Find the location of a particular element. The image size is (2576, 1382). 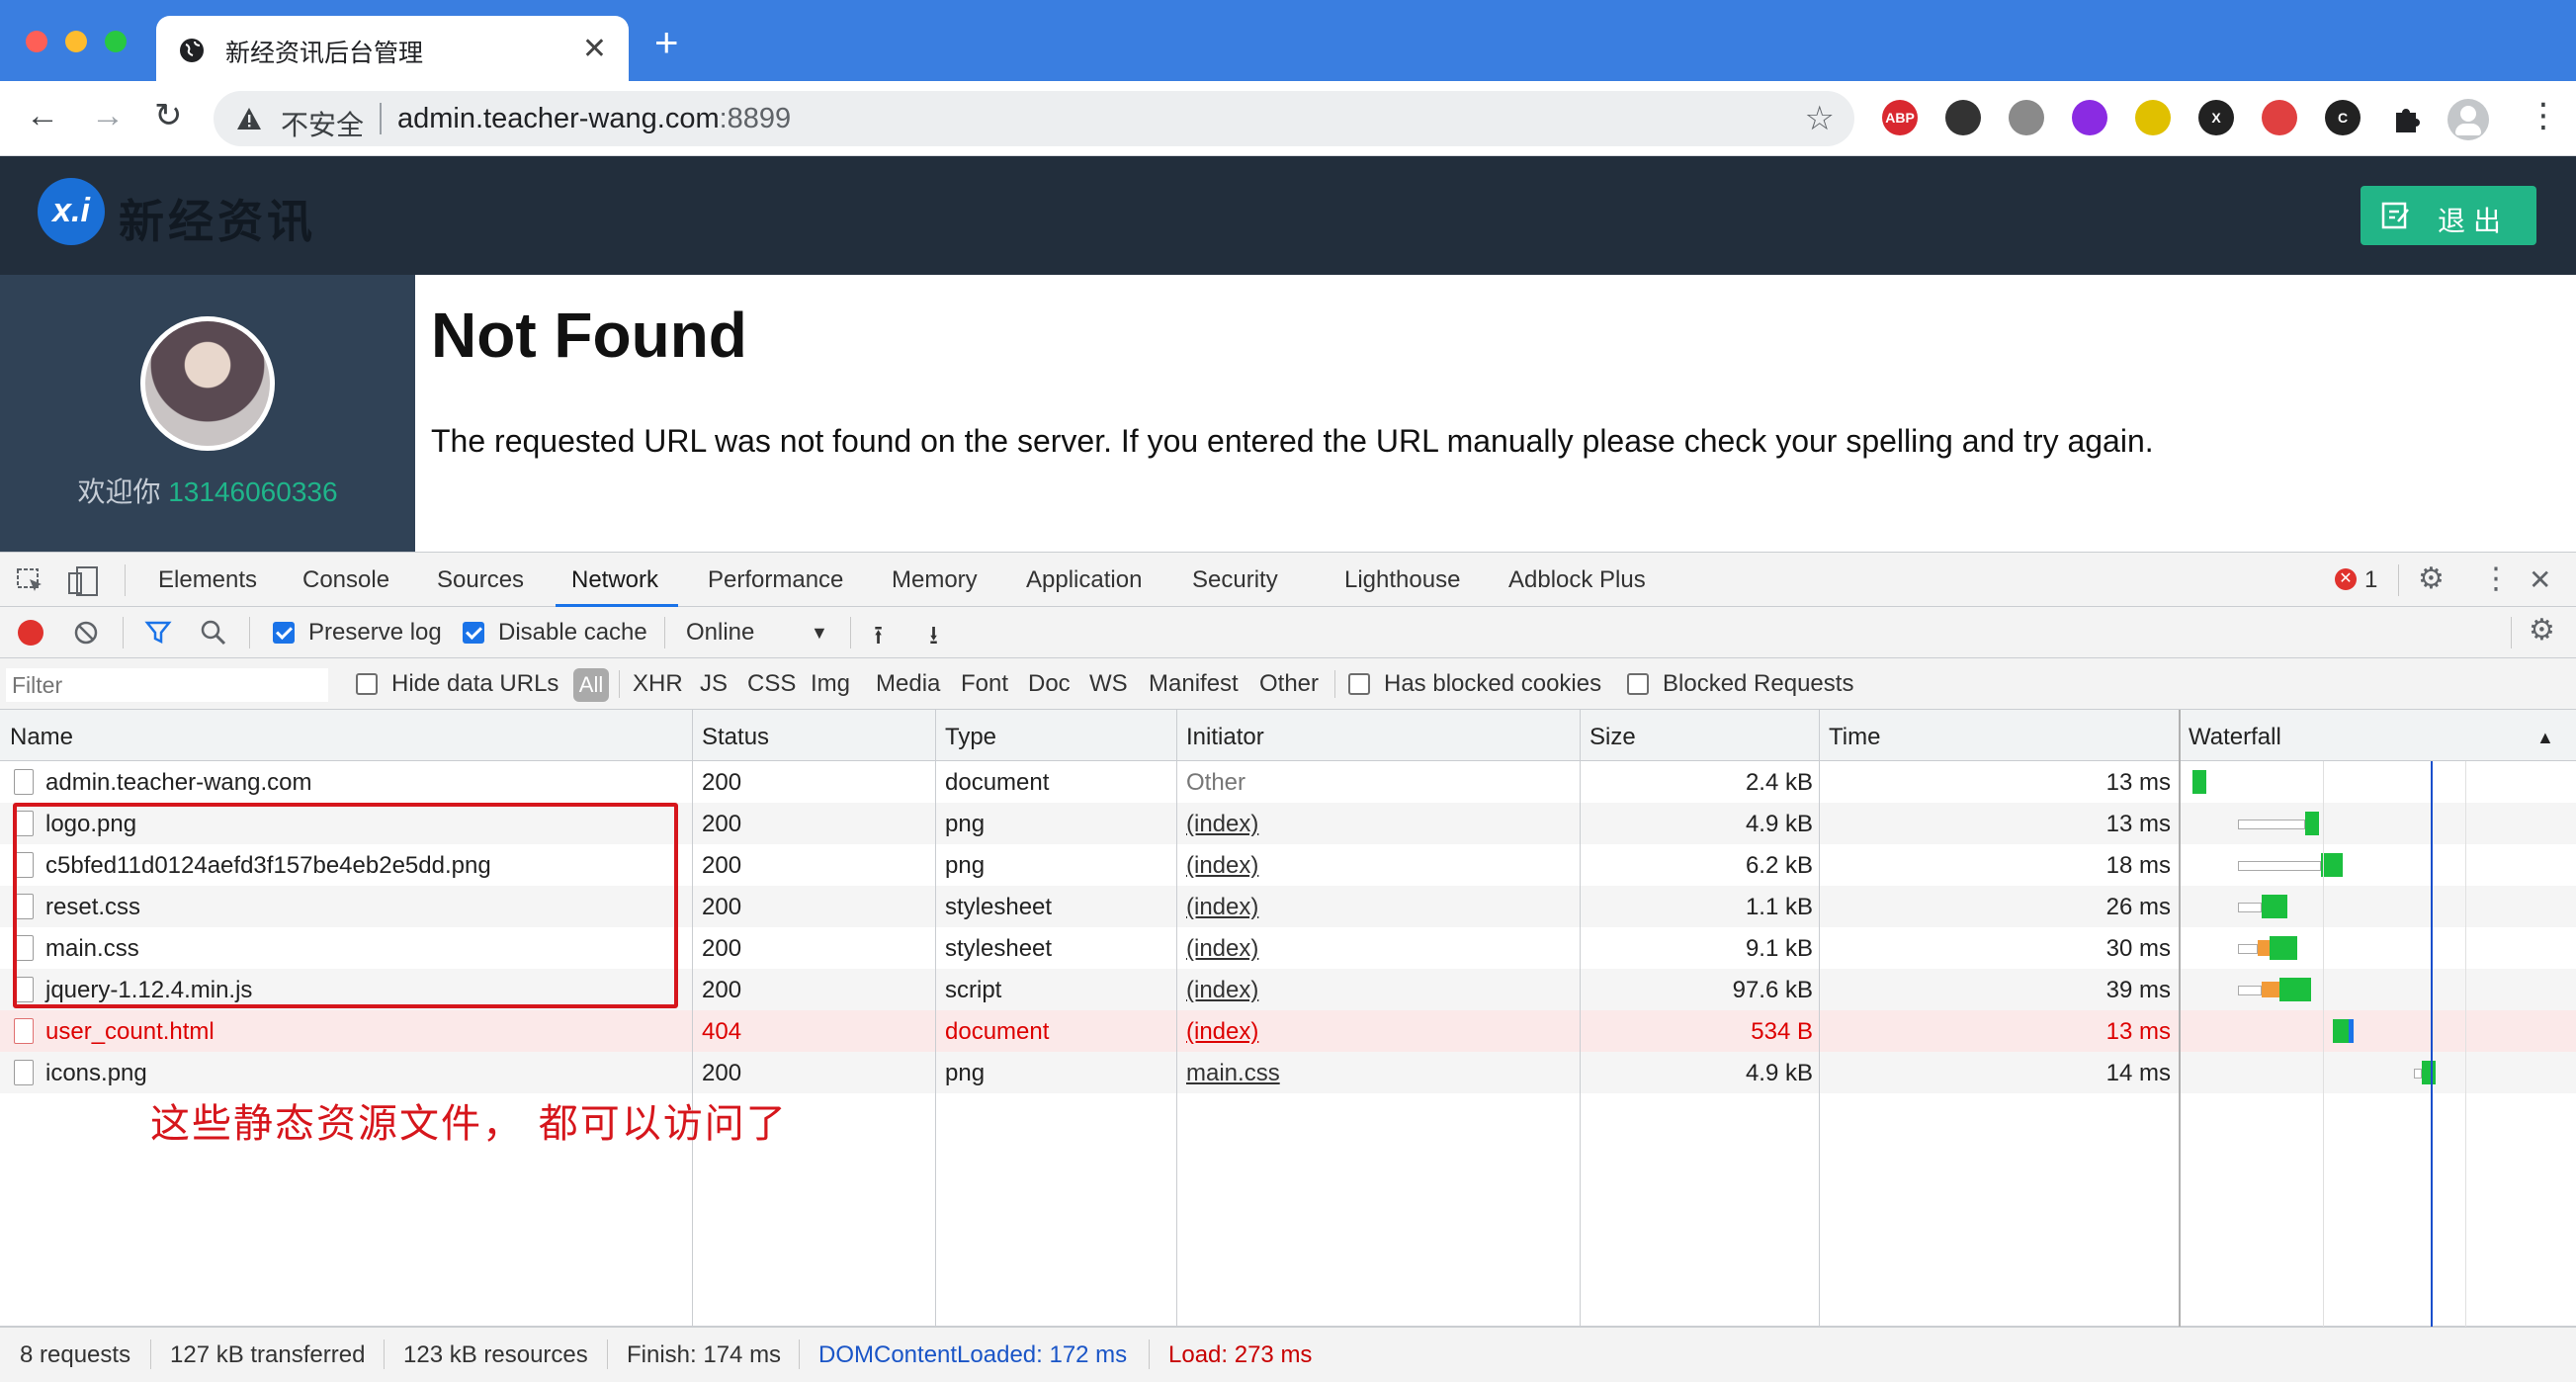

filter-type-manifest: Manifest is located at coordinates (1194, 684).